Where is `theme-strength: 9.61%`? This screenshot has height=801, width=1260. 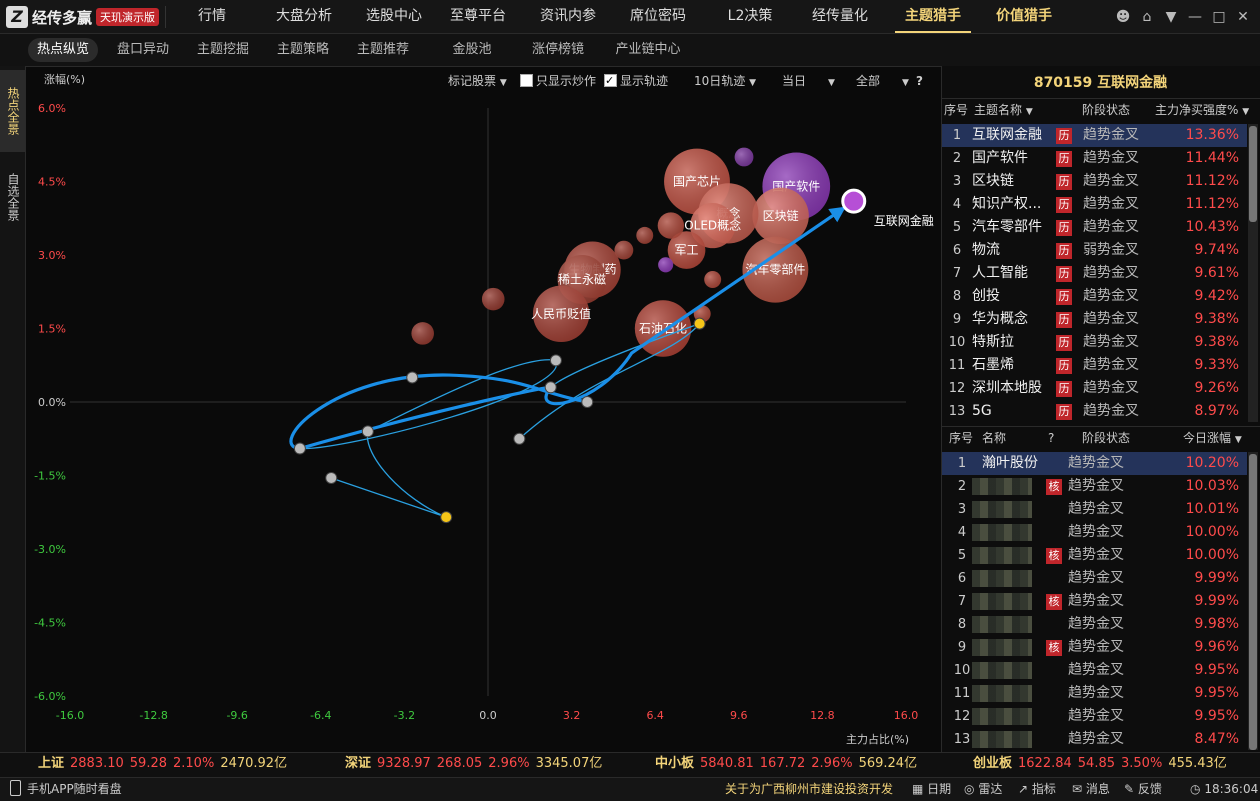 theme-strength: 9.61% is located at coordinates (1216, 273).